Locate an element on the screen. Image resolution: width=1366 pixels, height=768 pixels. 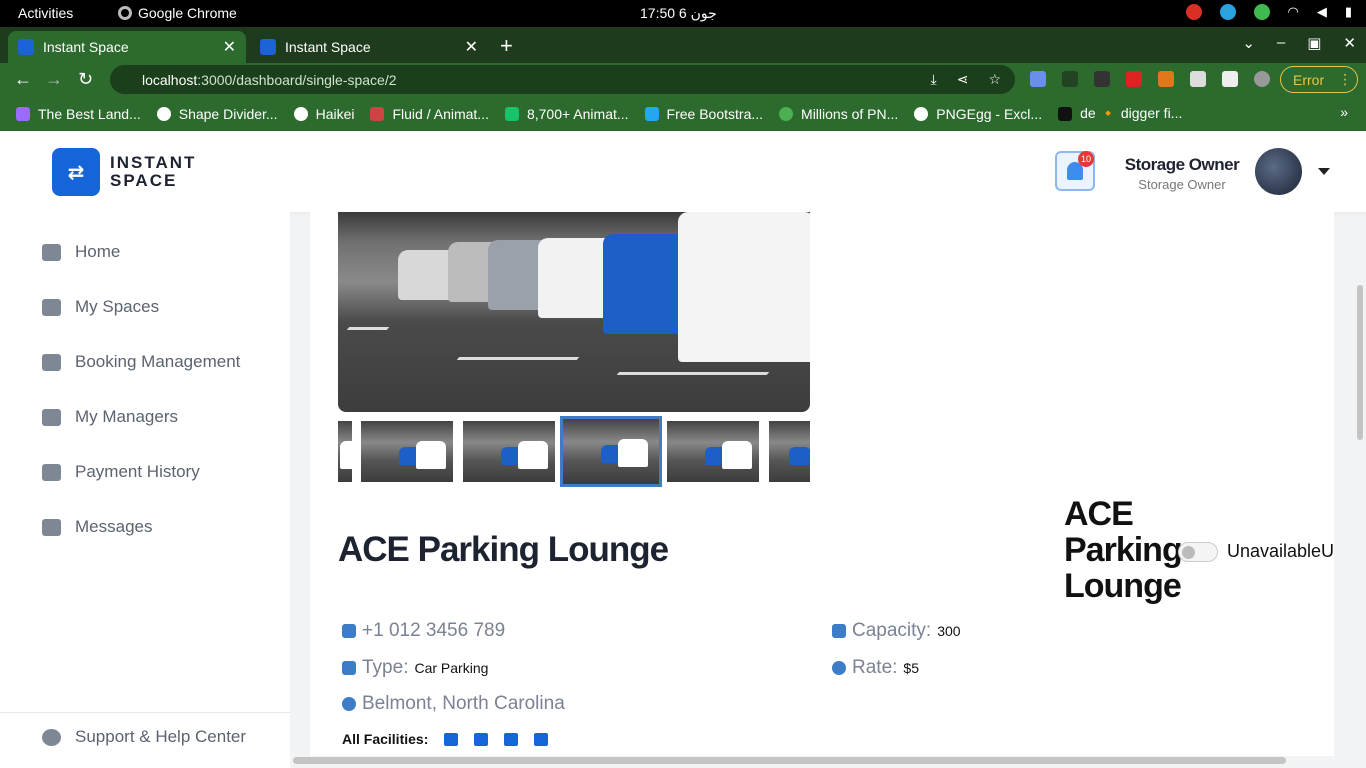
back-icon: ← is located at coordinates (23, 79).